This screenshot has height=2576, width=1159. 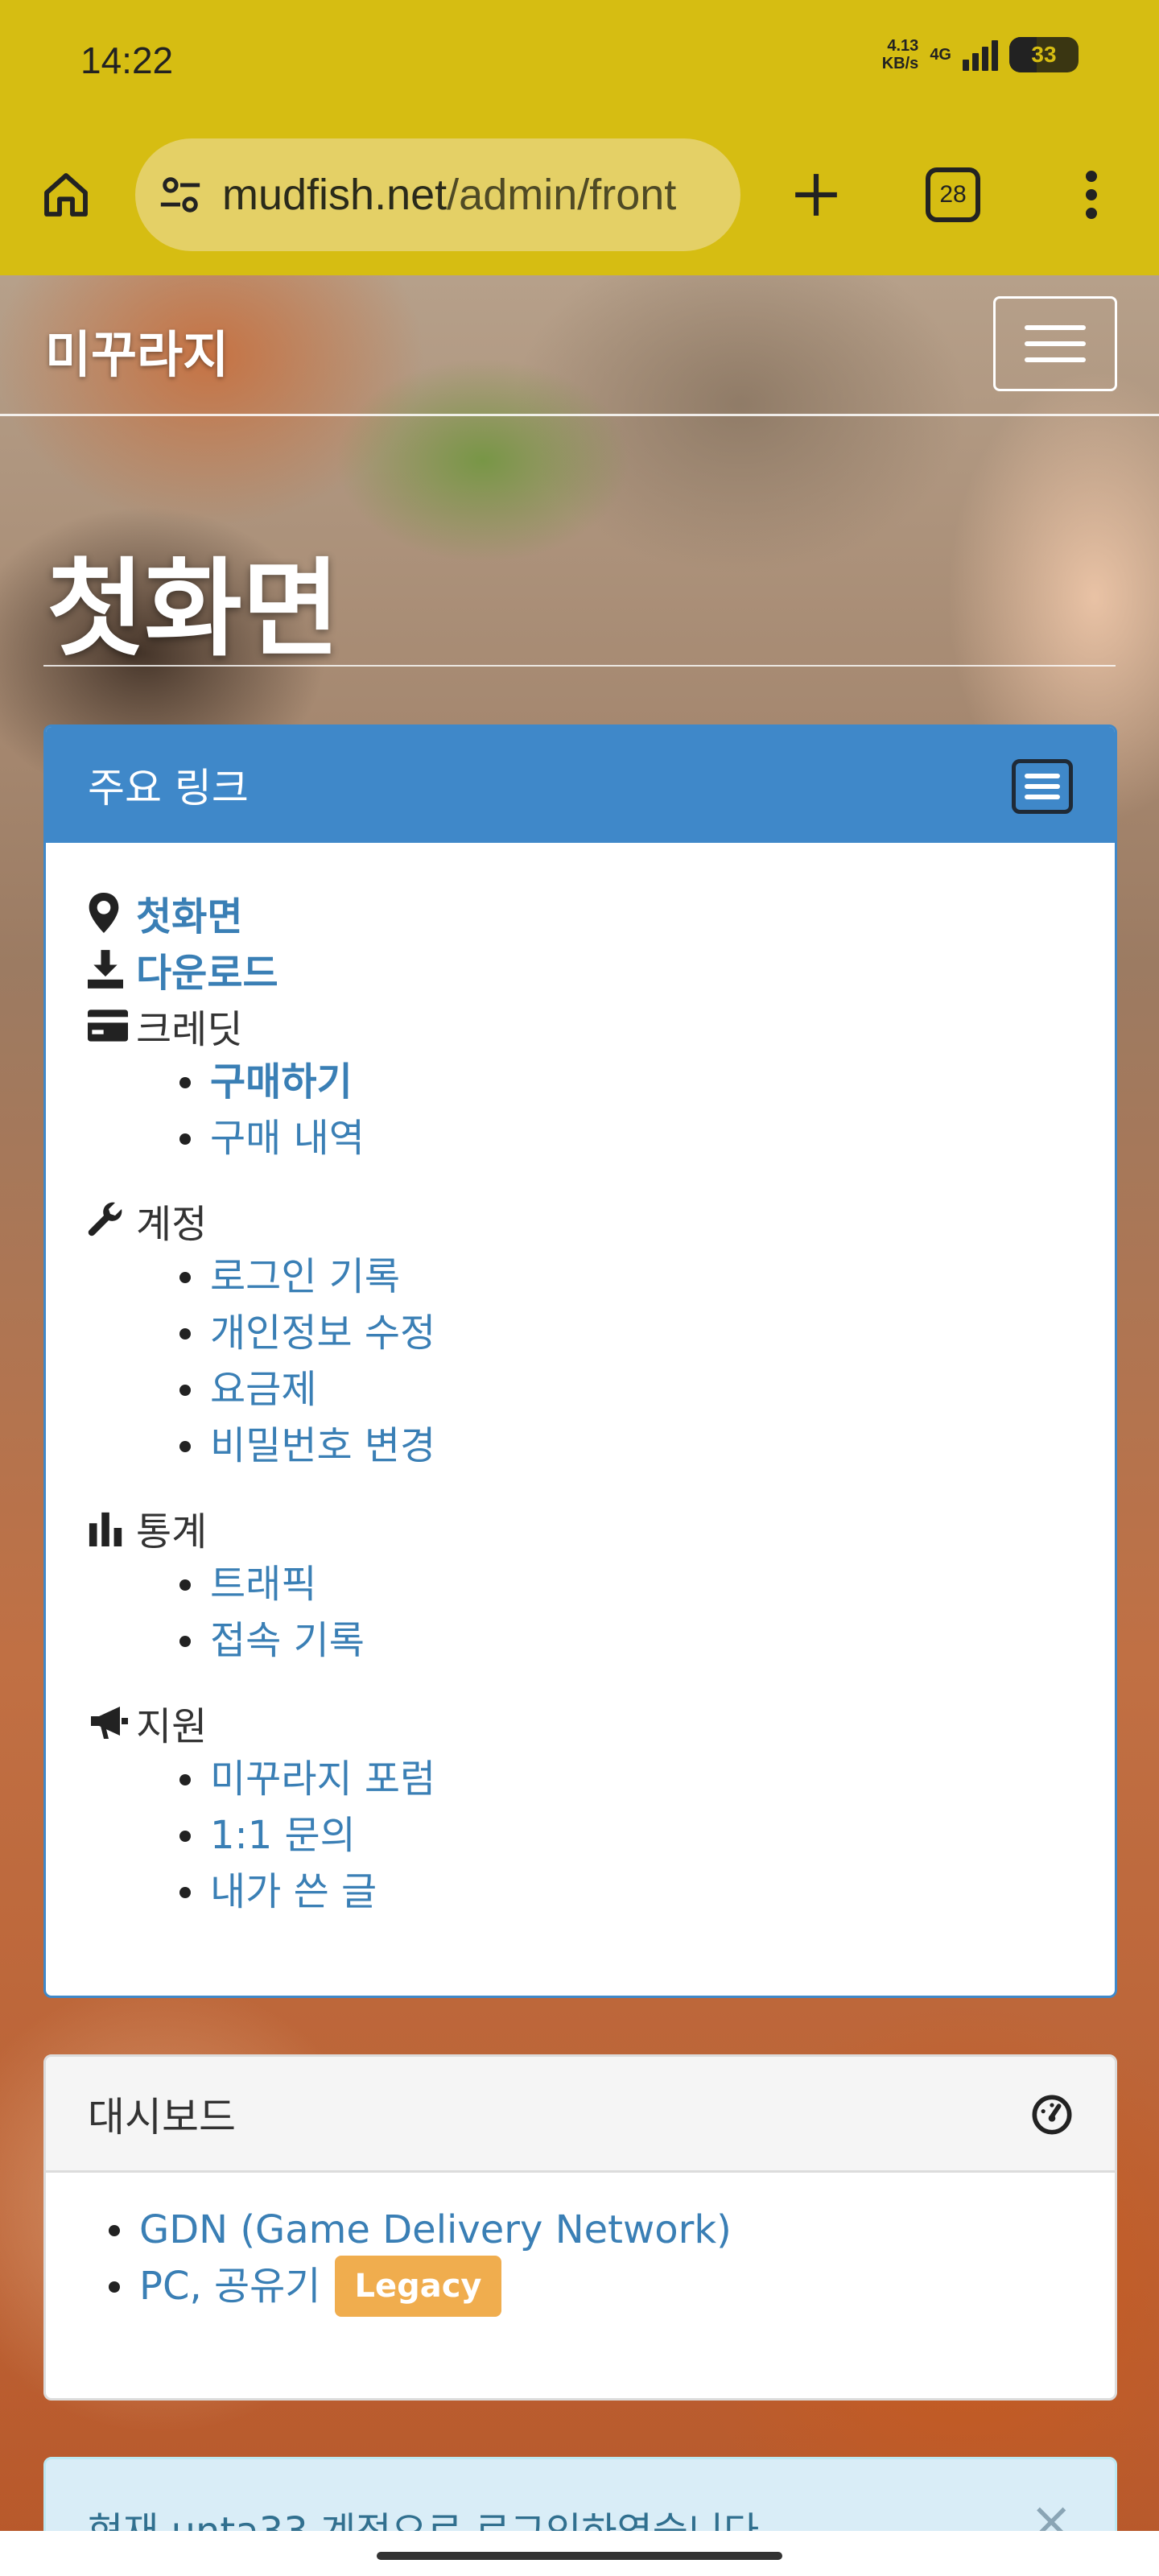 What do you see at coordinates (322, 1333) in the screenshot?
I see `edit-profile-link: 개인정보 수정` at bounding box center [322, 1333].